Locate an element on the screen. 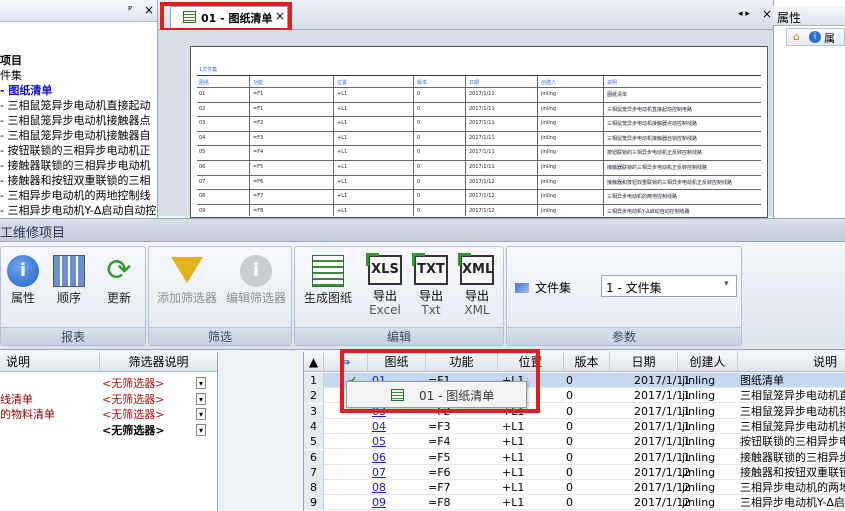  edit-filter-button: i 编辑筛选器 is located at coordinates (256, 289).